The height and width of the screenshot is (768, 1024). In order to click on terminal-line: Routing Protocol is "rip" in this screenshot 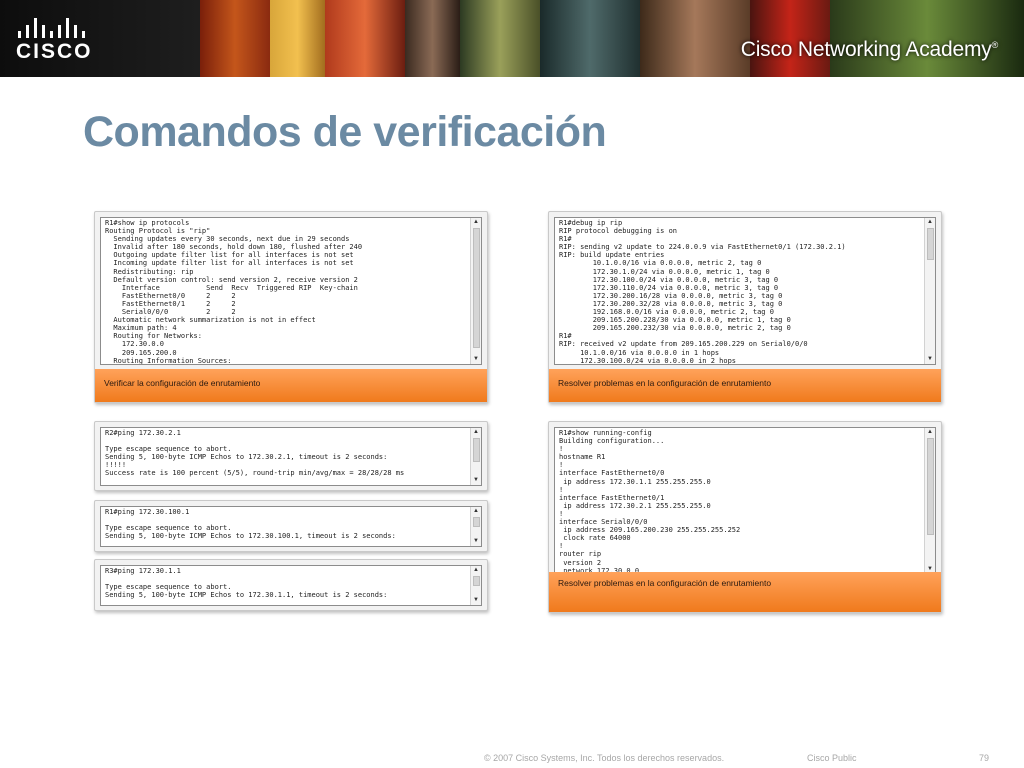, I will do `click(158, 231)`.